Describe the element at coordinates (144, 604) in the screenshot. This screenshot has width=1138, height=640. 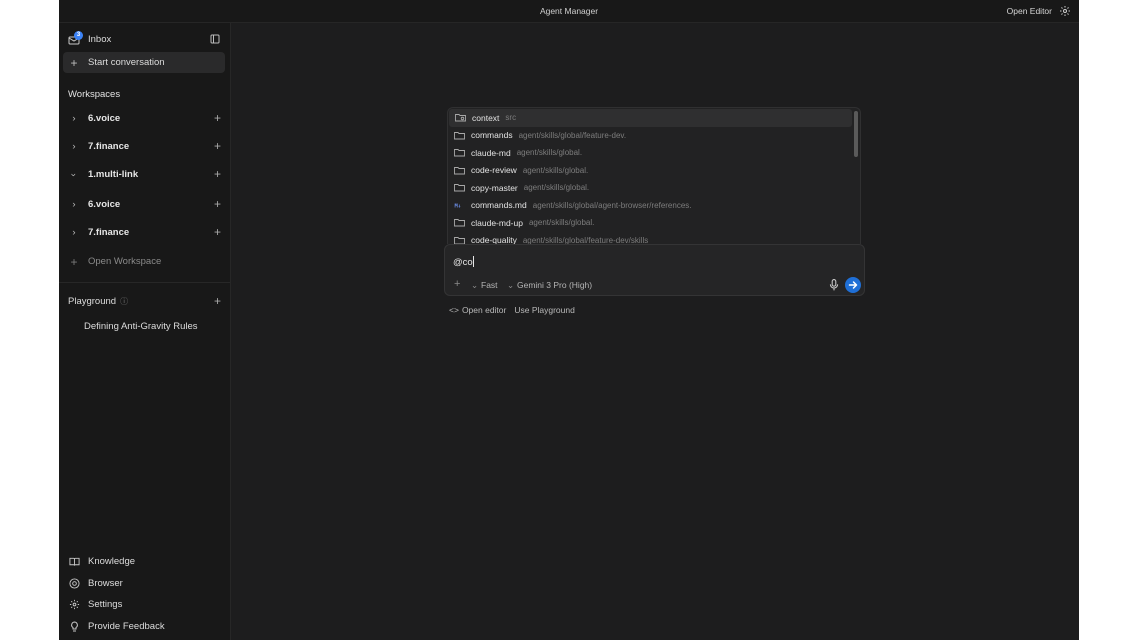
I see `sidebar-item-settings: Settings` at that location.